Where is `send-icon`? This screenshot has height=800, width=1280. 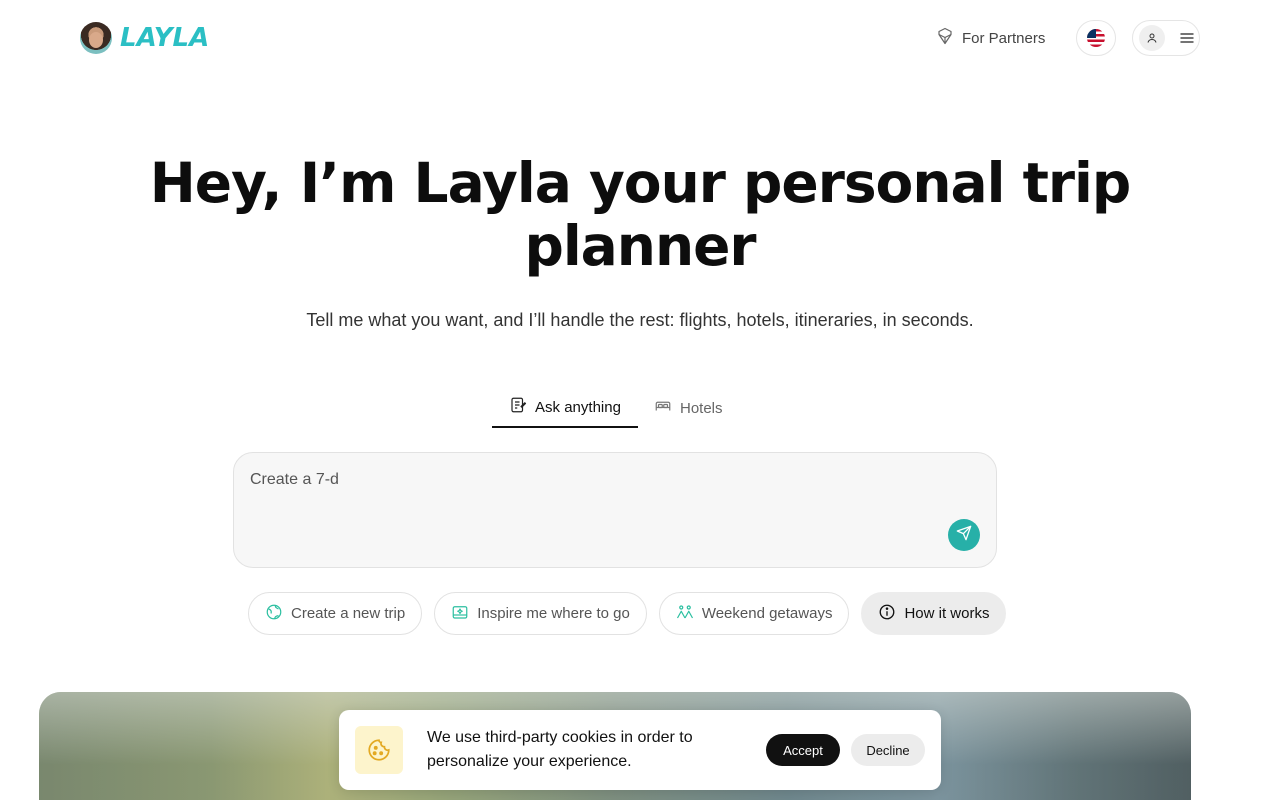 send-icon is located at coordinates (964, 535).